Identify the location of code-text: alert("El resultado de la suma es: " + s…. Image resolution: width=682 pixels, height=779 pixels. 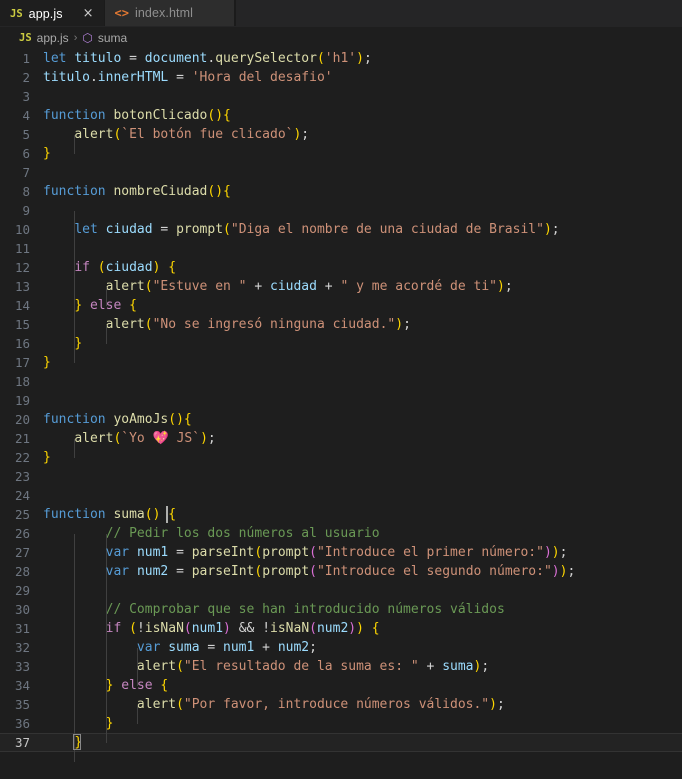
(265, 671).